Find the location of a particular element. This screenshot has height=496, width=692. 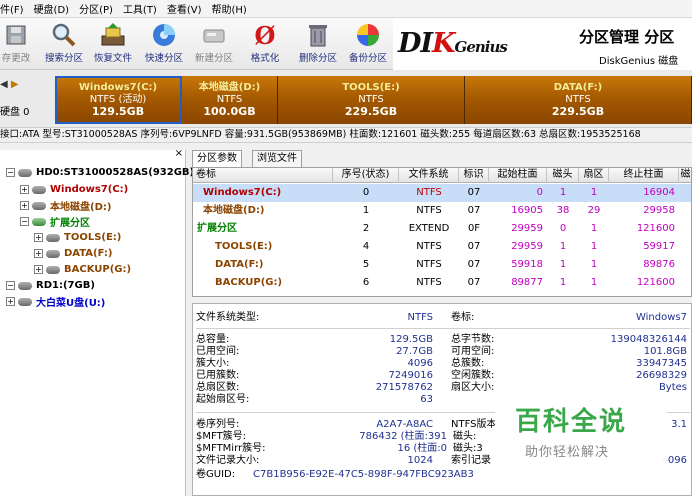

row-end: 89876 is located at coordinates (659, 264).